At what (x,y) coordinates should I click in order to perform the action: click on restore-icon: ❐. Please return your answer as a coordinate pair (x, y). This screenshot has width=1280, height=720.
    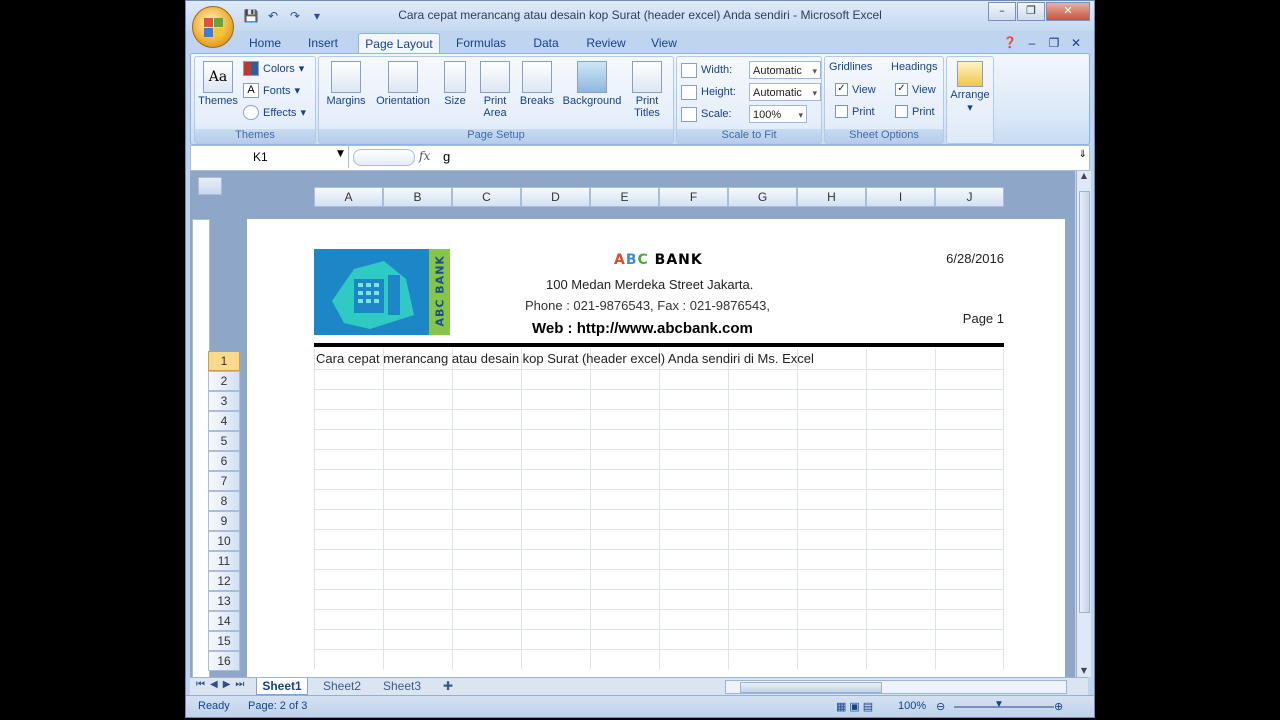
    Looking at the image, I should click on (1031, 11).